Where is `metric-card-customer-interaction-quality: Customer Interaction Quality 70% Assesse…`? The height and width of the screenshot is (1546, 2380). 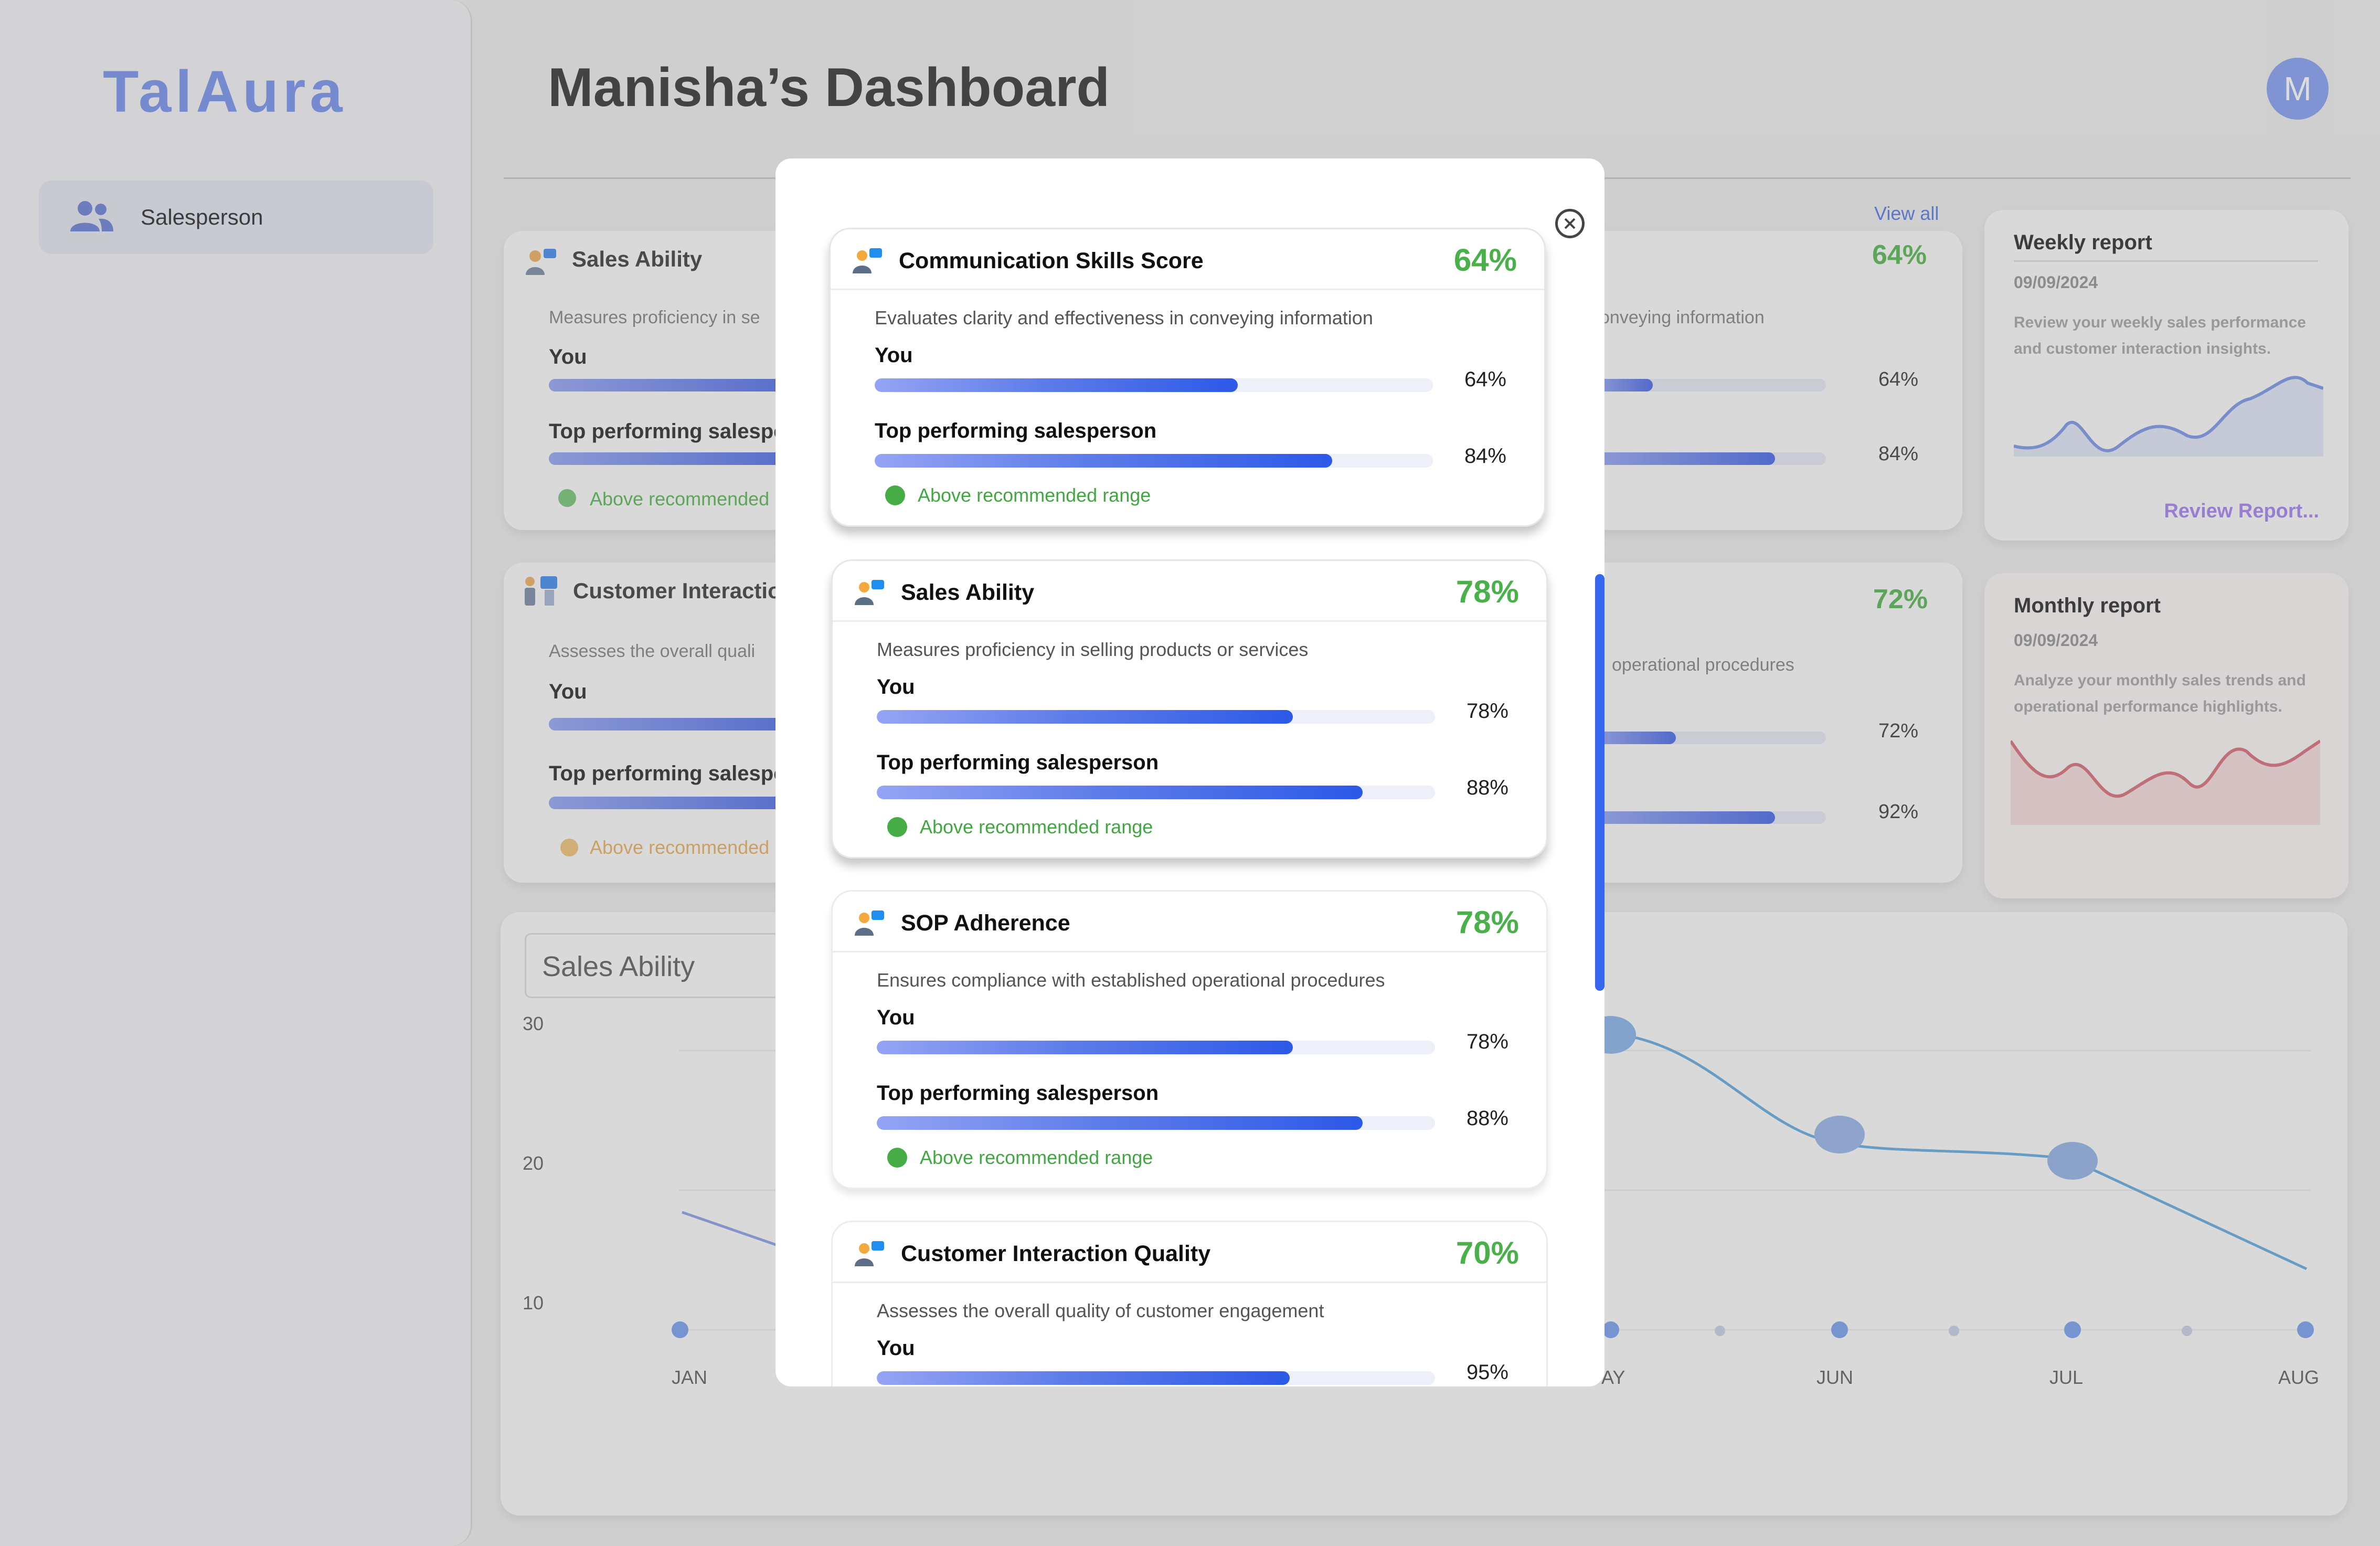 metric-card-customer-interaction-quality: Customer Interaction Quality 70% Assesse… is located at coordinates (1189, 1303).